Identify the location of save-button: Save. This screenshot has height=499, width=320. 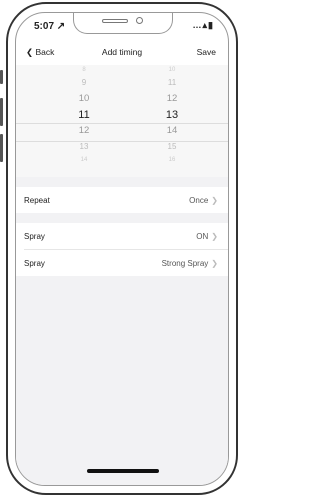
(206, 52).